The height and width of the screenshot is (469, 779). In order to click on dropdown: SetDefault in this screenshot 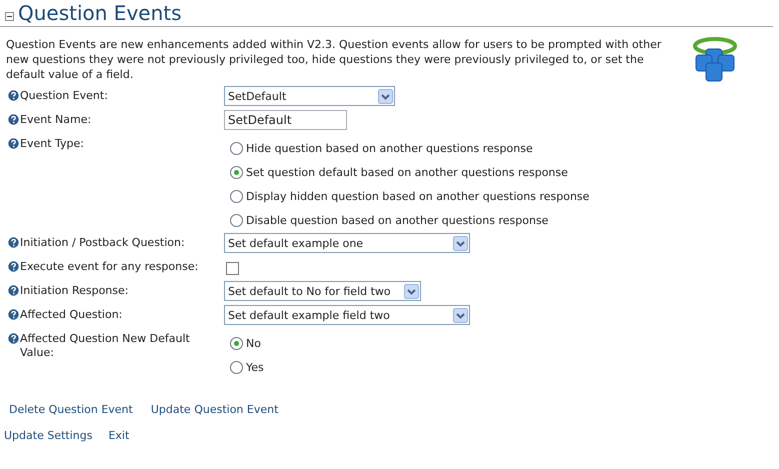, I will do `click(309, 96)`.